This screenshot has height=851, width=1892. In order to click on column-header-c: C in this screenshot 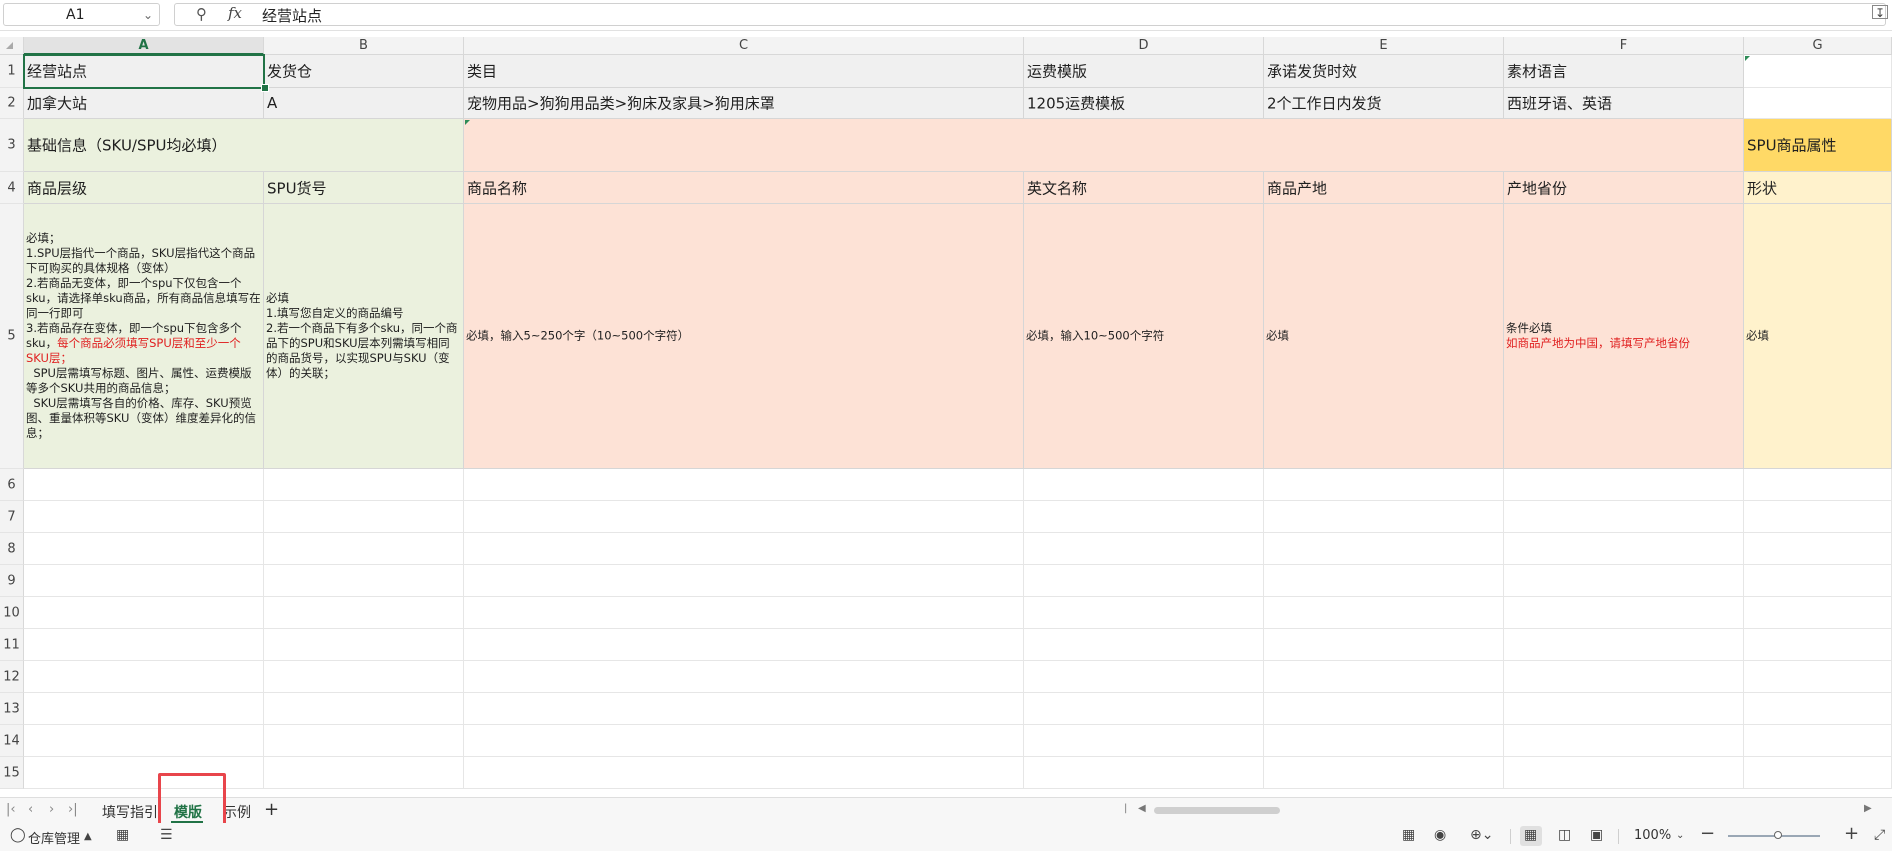, I will do `click(744, 46)`.